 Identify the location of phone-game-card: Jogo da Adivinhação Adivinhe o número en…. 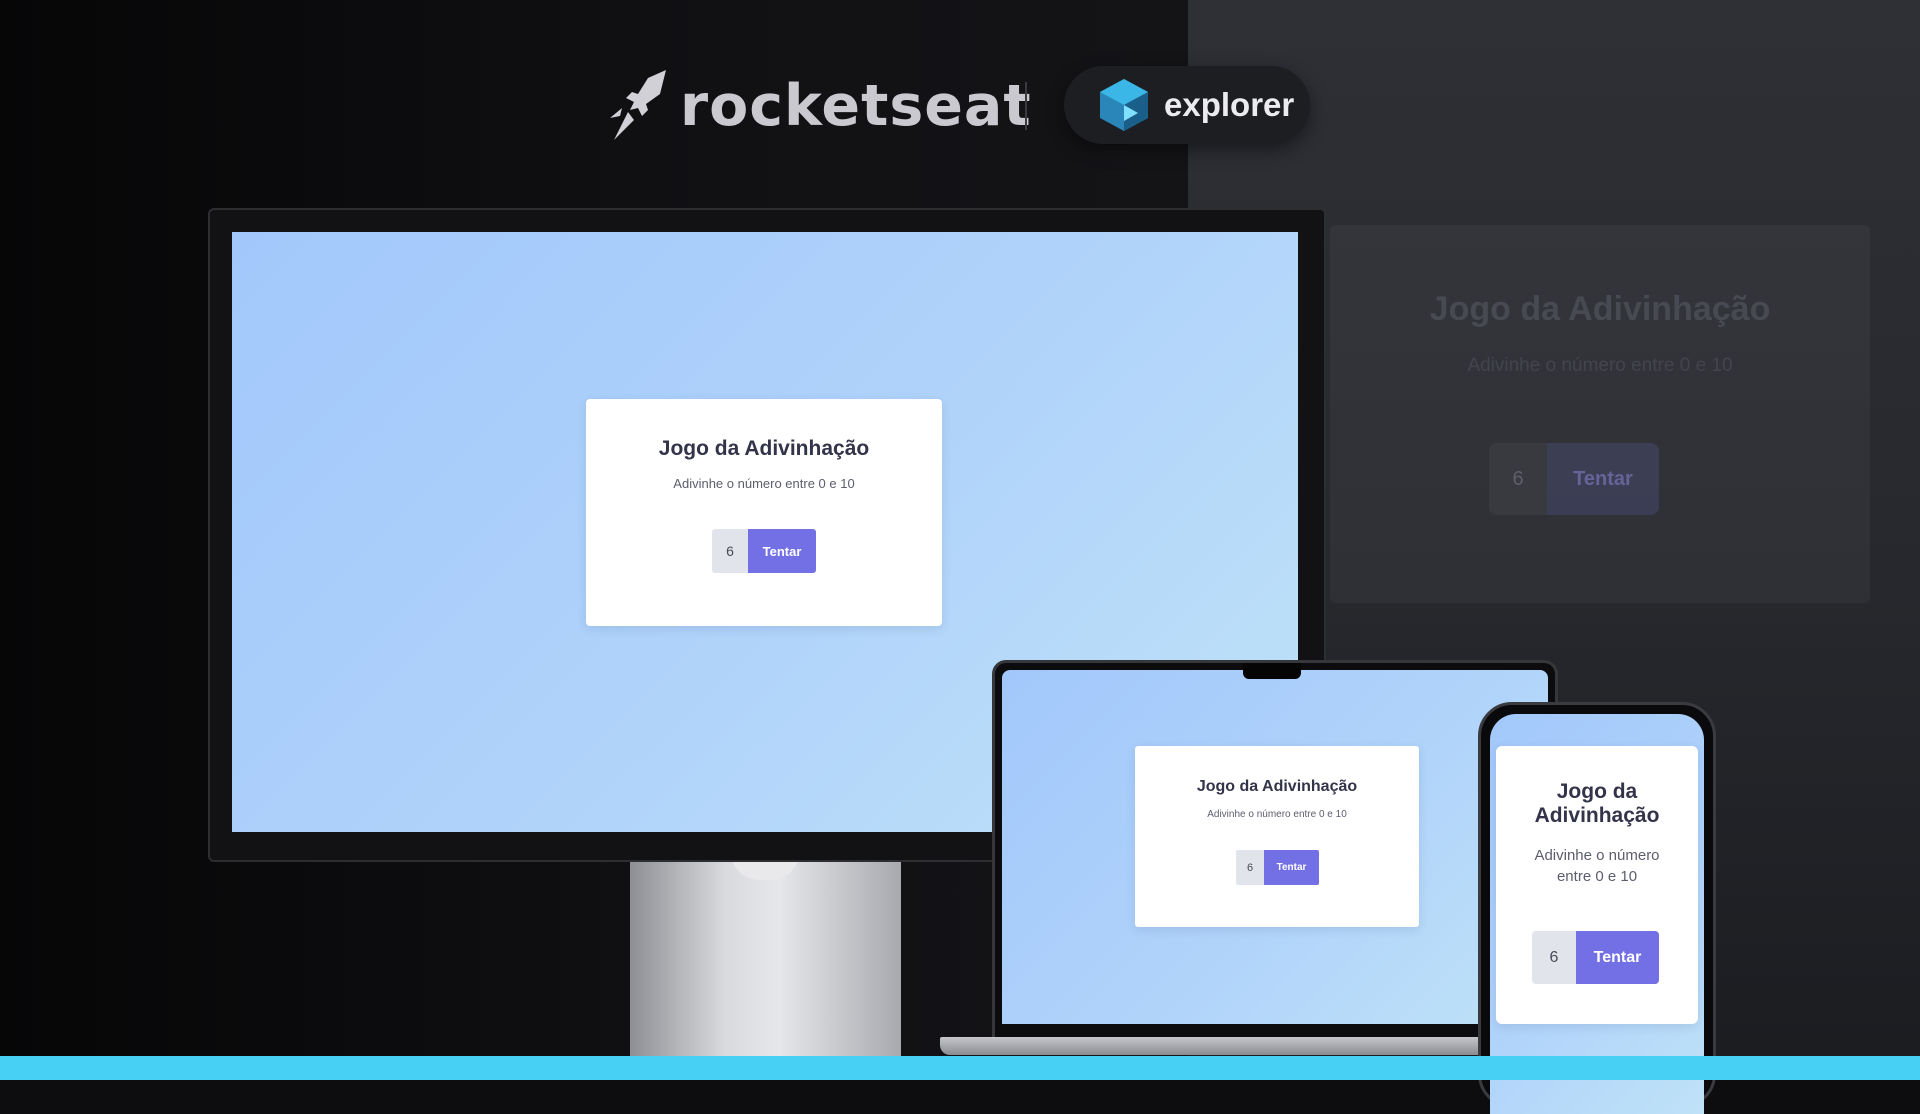
(1597, 885).